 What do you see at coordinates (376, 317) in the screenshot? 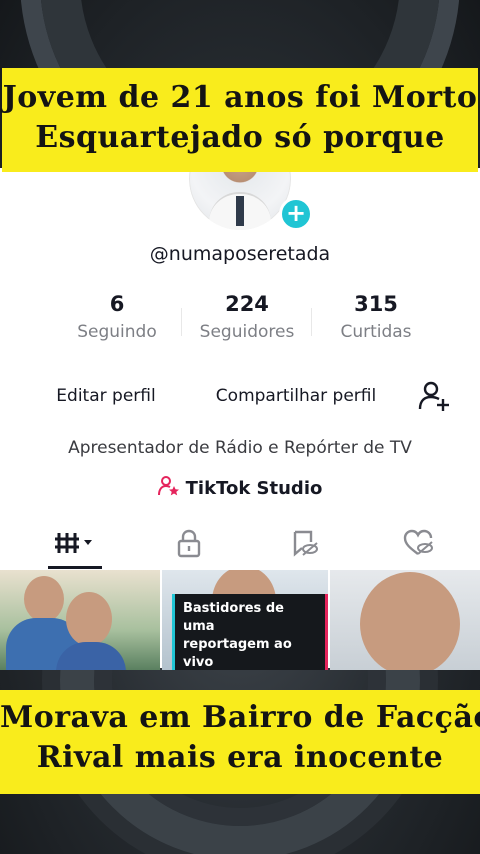
I see `stat-likes: 315 Curtidas` at bounding box center [376, 317].